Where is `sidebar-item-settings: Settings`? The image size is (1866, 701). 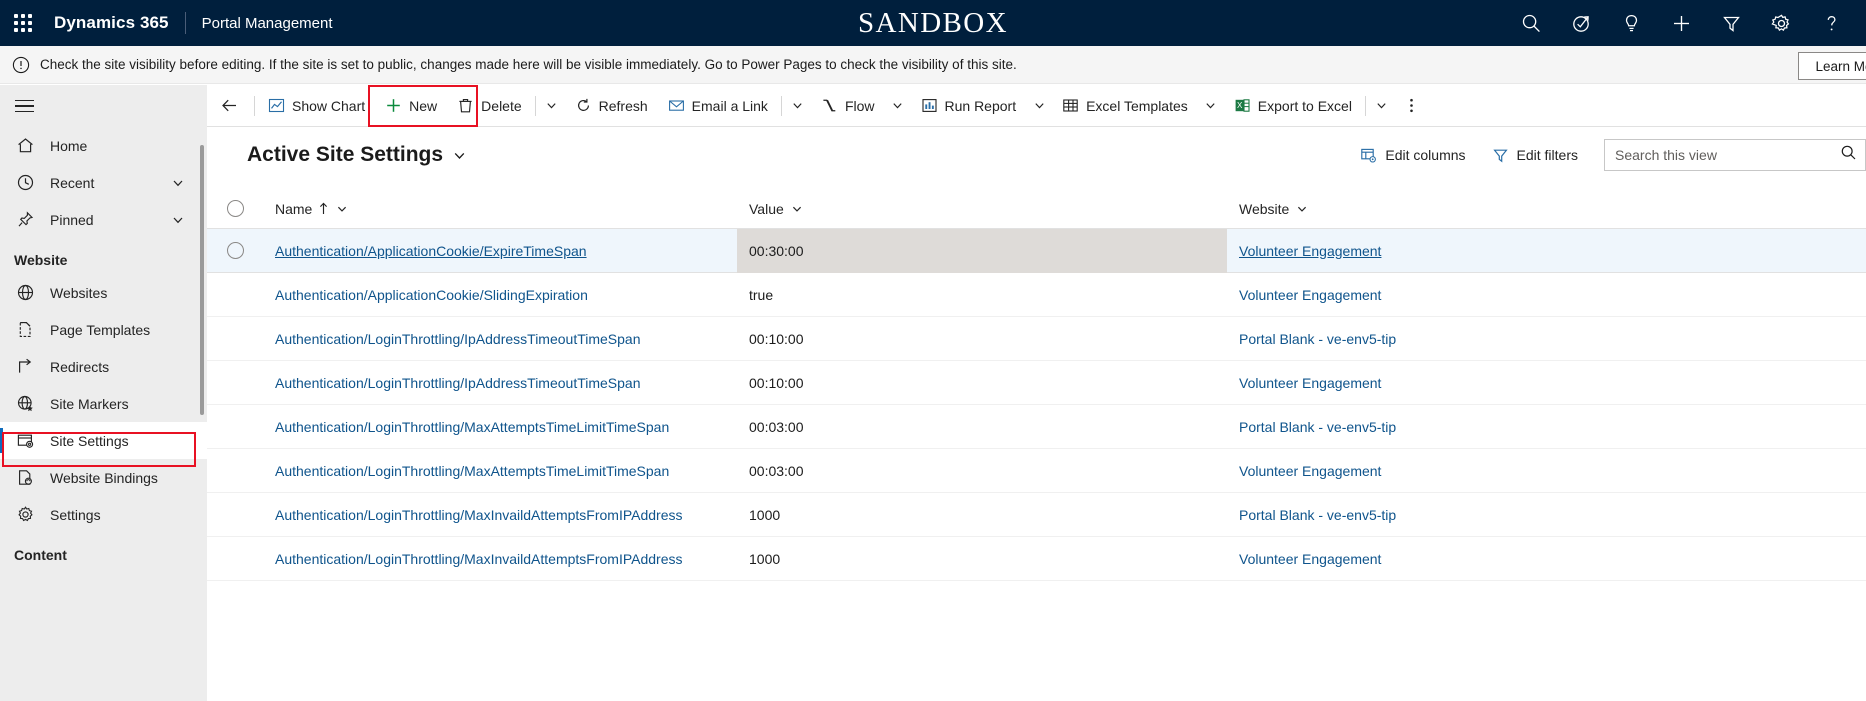 sidebar-item-settings: Settings is located at coordinates (103, 514).